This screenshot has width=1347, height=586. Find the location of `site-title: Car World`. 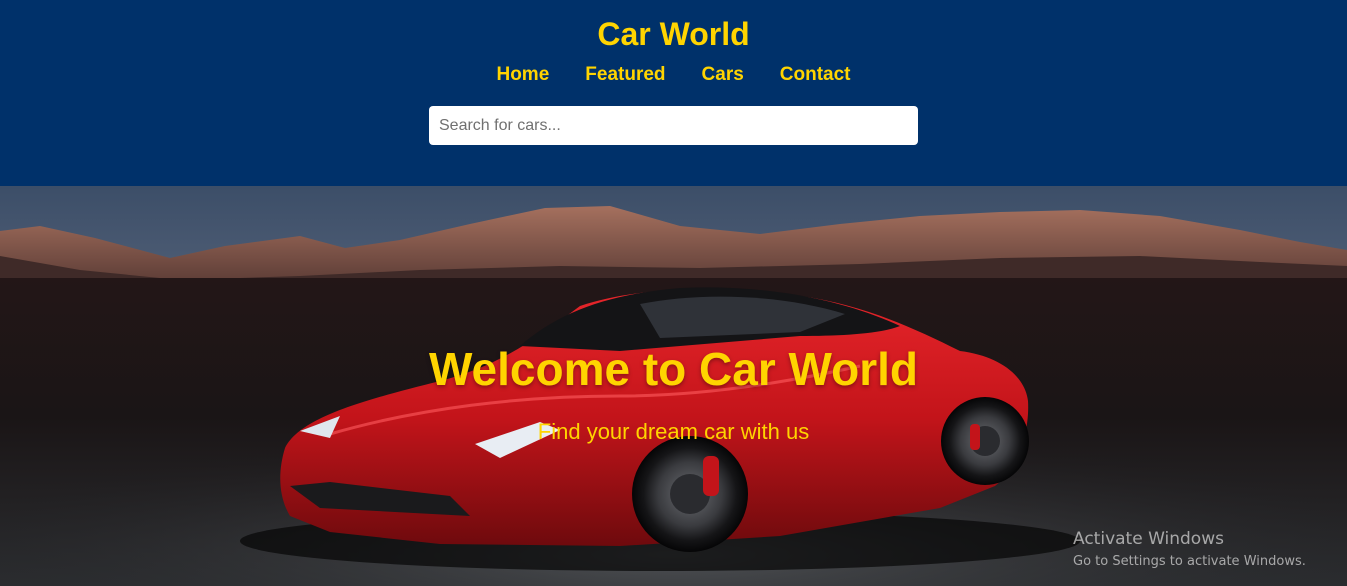

site-title: Car World is located at coordinates (673, 34).